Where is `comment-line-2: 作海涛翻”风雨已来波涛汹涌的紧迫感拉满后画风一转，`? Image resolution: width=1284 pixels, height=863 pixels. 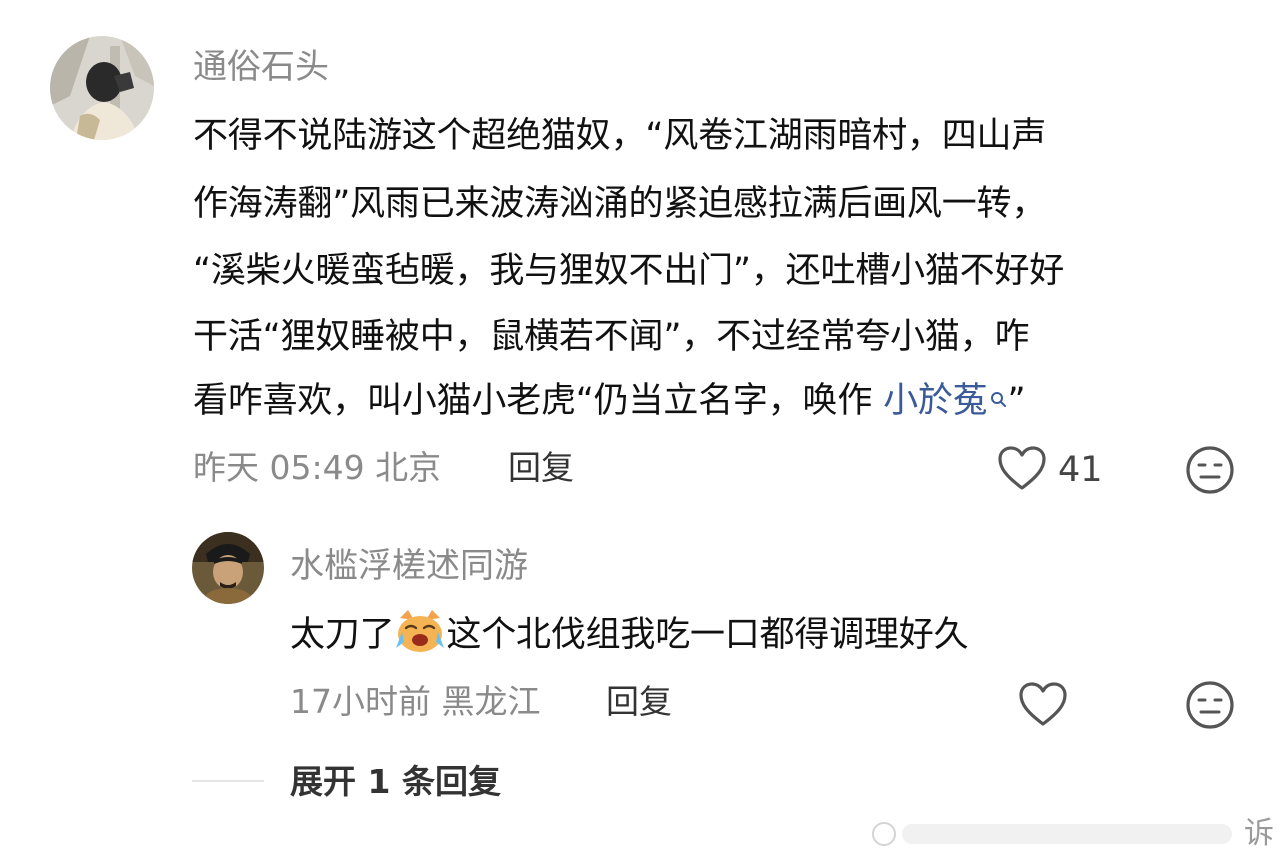 comment-line-2: 作海涛翻”风雨已来波涛汹涌的紧迫感拉满后画风一转， is located at coordinates (620, 204).